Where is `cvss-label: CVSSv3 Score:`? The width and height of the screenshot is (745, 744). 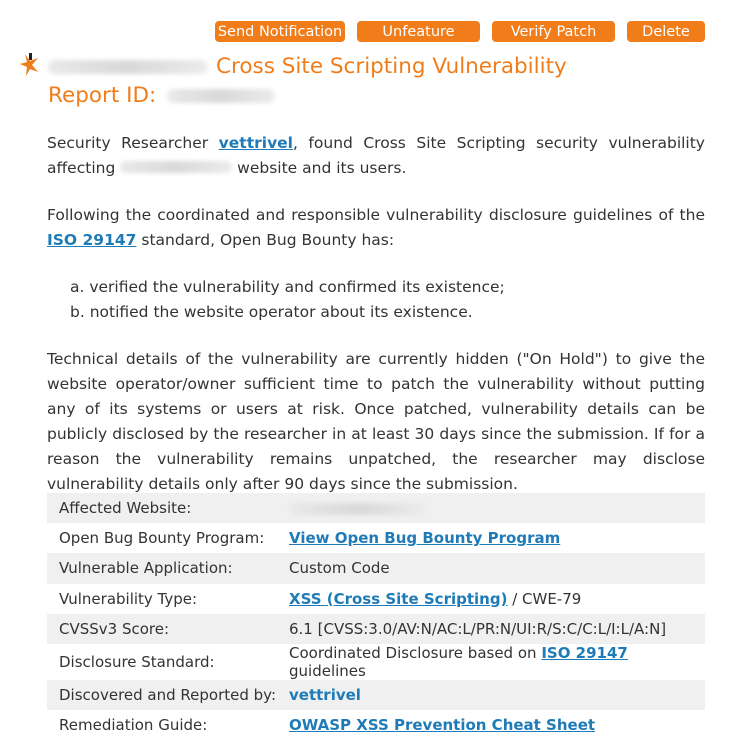
cvss-label: CVSSv3 Score: is located at coordinates (168, 628).